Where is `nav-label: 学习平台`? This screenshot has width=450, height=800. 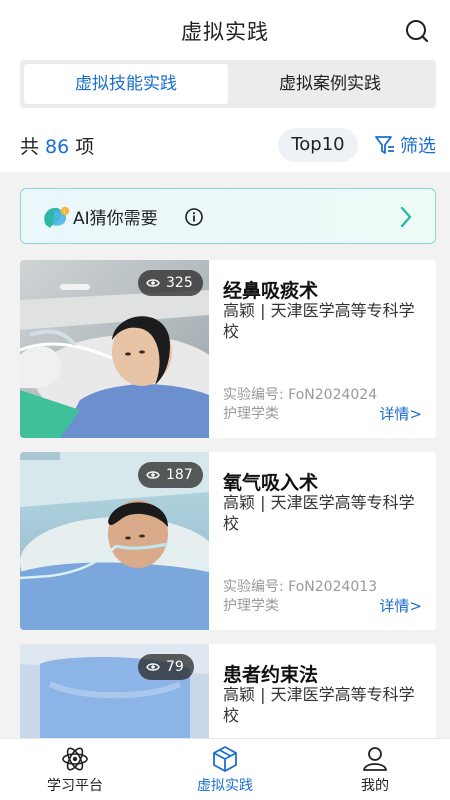 nav-label: 学习平台 is located at coordinates (75, 786).